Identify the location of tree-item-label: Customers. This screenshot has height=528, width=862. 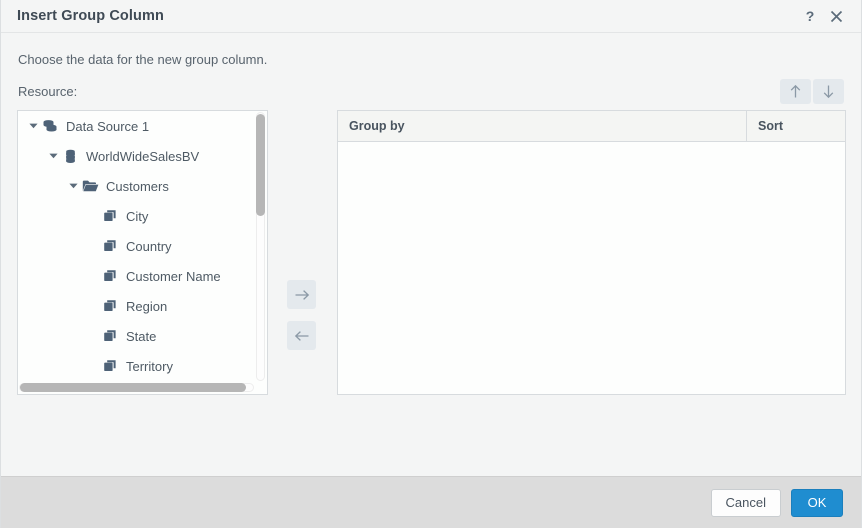
(137, 186).